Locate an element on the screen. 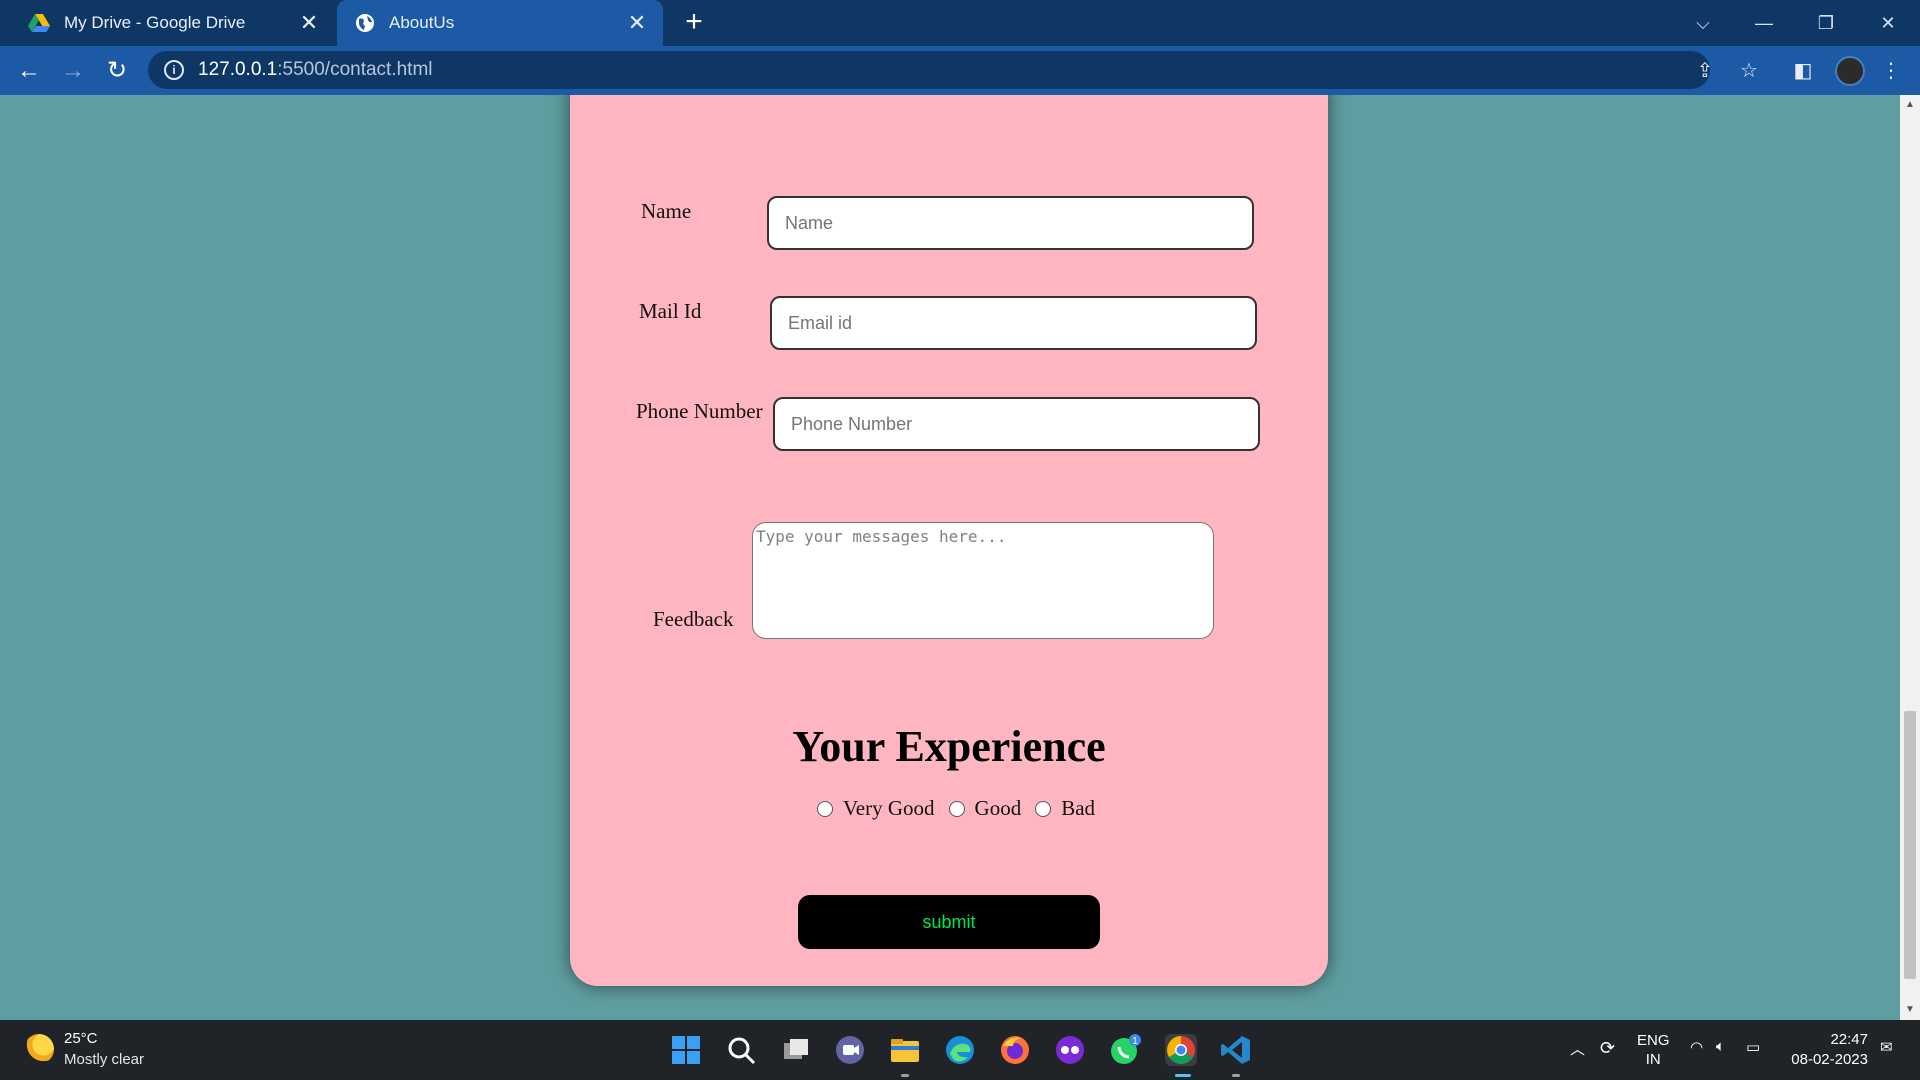 Image resolution: width=1920 pixels, height=1080 pixels. side-panel-icon: ◧ is located at coordinates (1803, 71).